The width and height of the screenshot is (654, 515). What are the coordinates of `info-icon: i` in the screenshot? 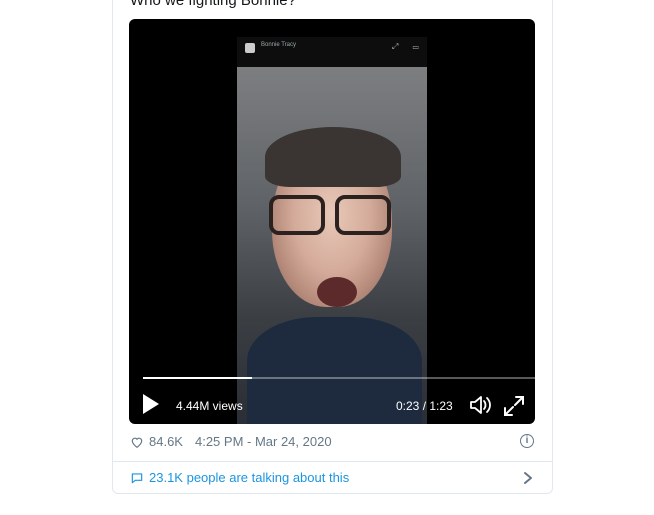 It's located at (527, 441).